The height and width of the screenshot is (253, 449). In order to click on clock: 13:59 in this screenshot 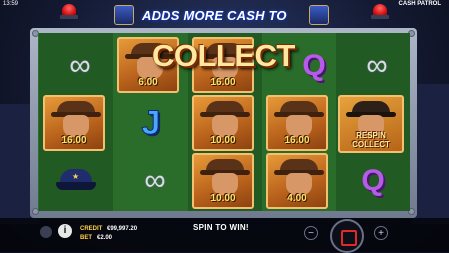, I will do `click(11, 4)`.